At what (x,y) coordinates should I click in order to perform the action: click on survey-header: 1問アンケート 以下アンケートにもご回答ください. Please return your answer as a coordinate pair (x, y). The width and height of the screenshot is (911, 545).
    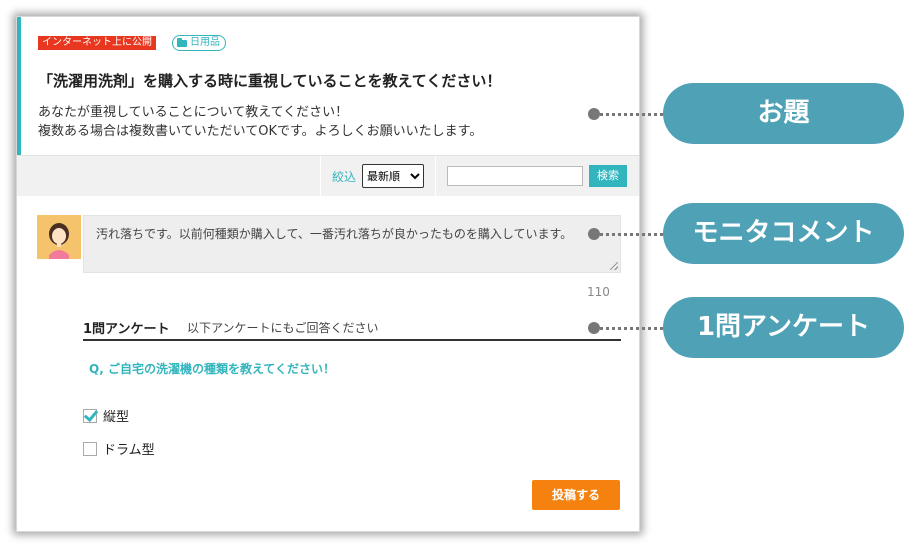
    Looking at the image, I should click on (352, 327).